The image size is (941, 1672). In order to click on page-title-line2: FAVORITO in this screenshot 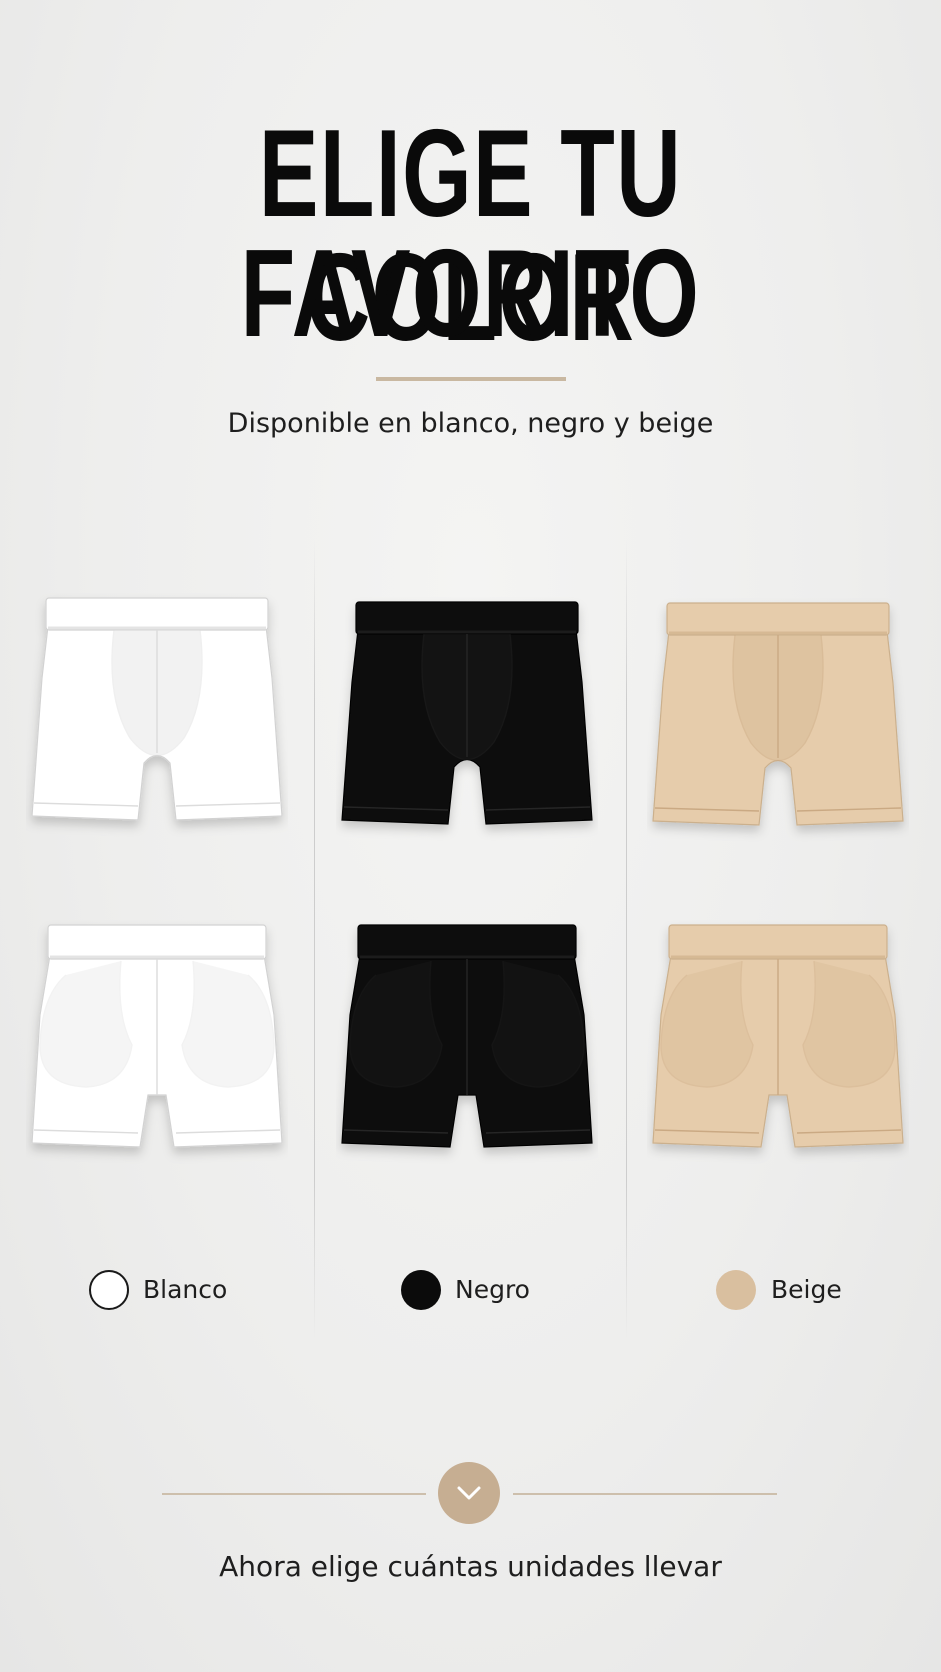, I will do `click(470, 294)`.